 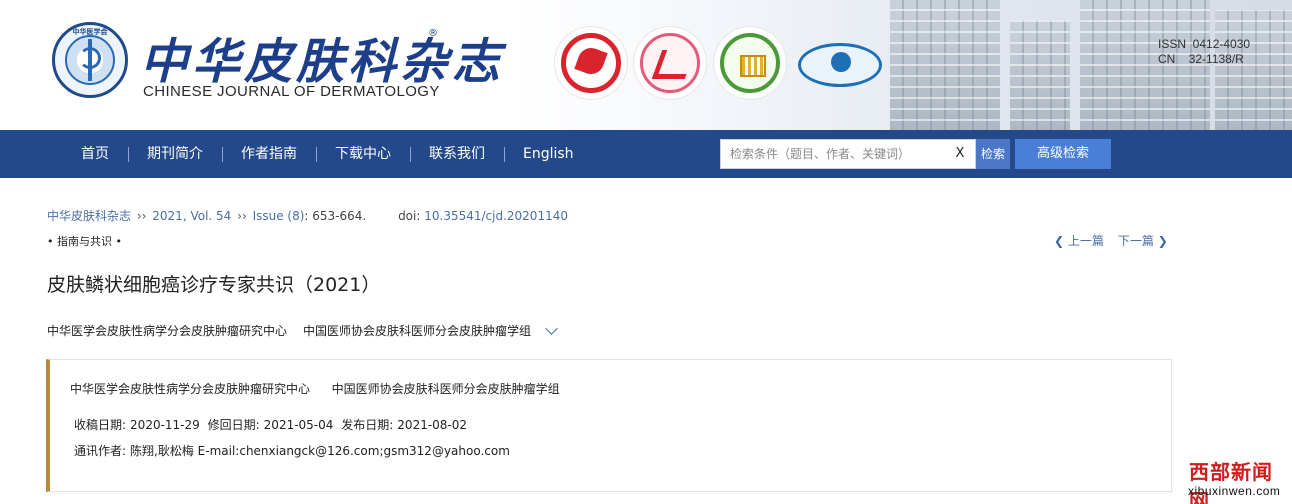 What do you see at coordinates (214, 285) in the screenshot?
I see `article-title: 皮肤鳞状细胞癌诊疗专家共识（2021）` at bounding box center [214, 285].